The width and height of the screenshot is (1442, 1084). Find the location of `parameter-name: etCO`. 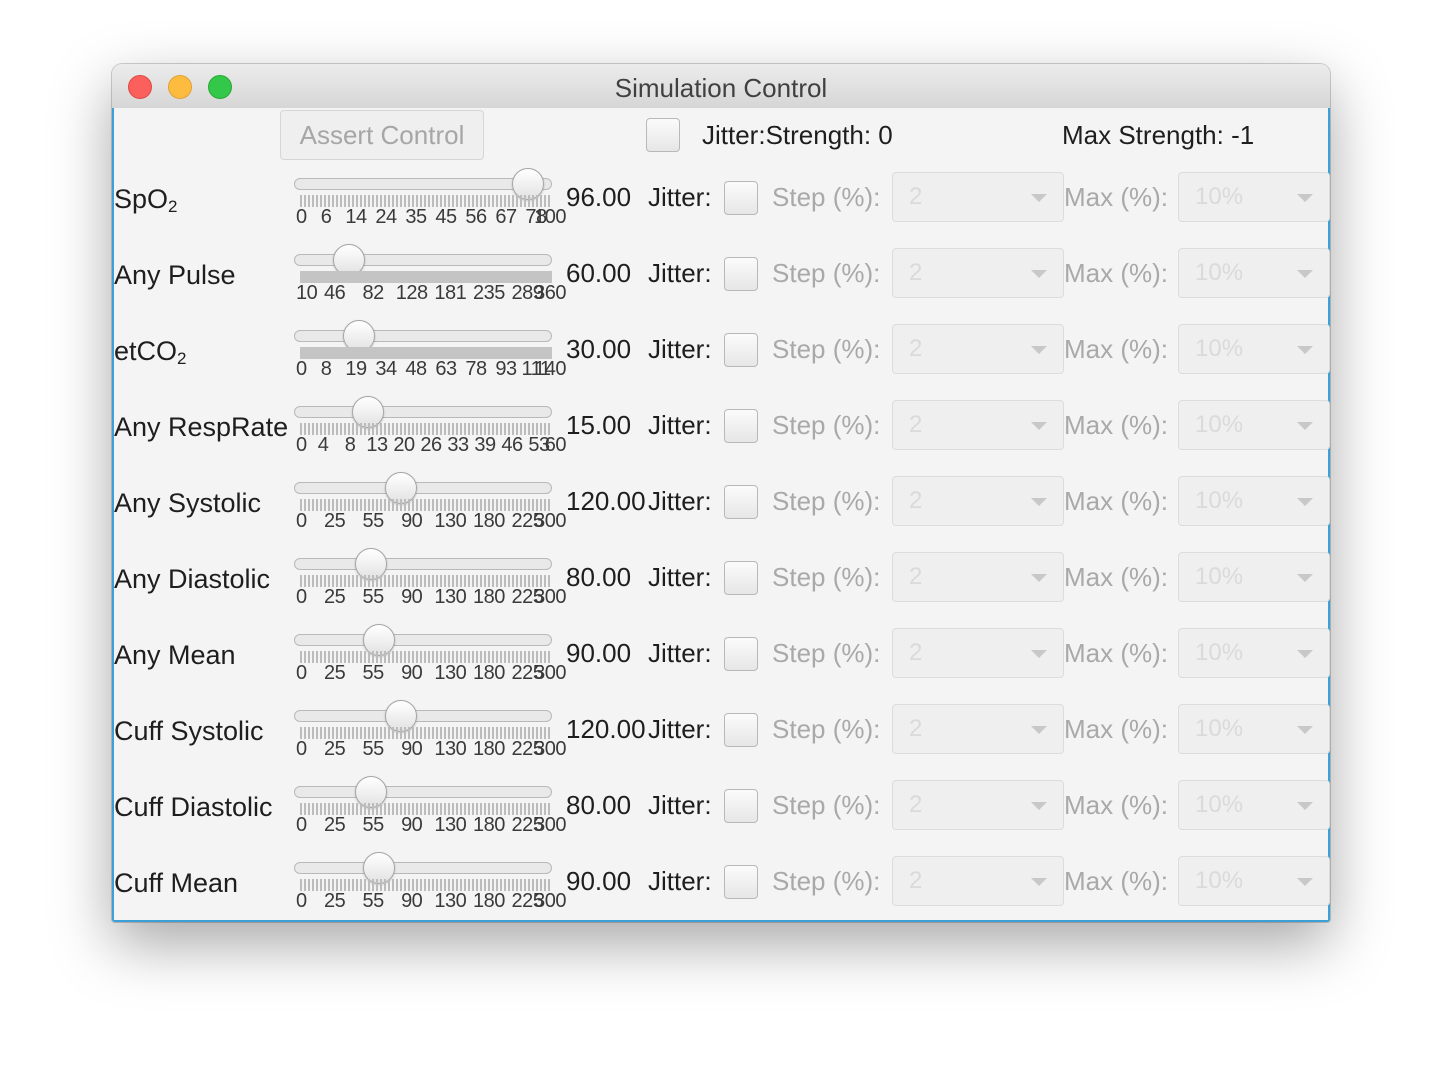

parameter-name: etCO is located at coordinates (146, 351).